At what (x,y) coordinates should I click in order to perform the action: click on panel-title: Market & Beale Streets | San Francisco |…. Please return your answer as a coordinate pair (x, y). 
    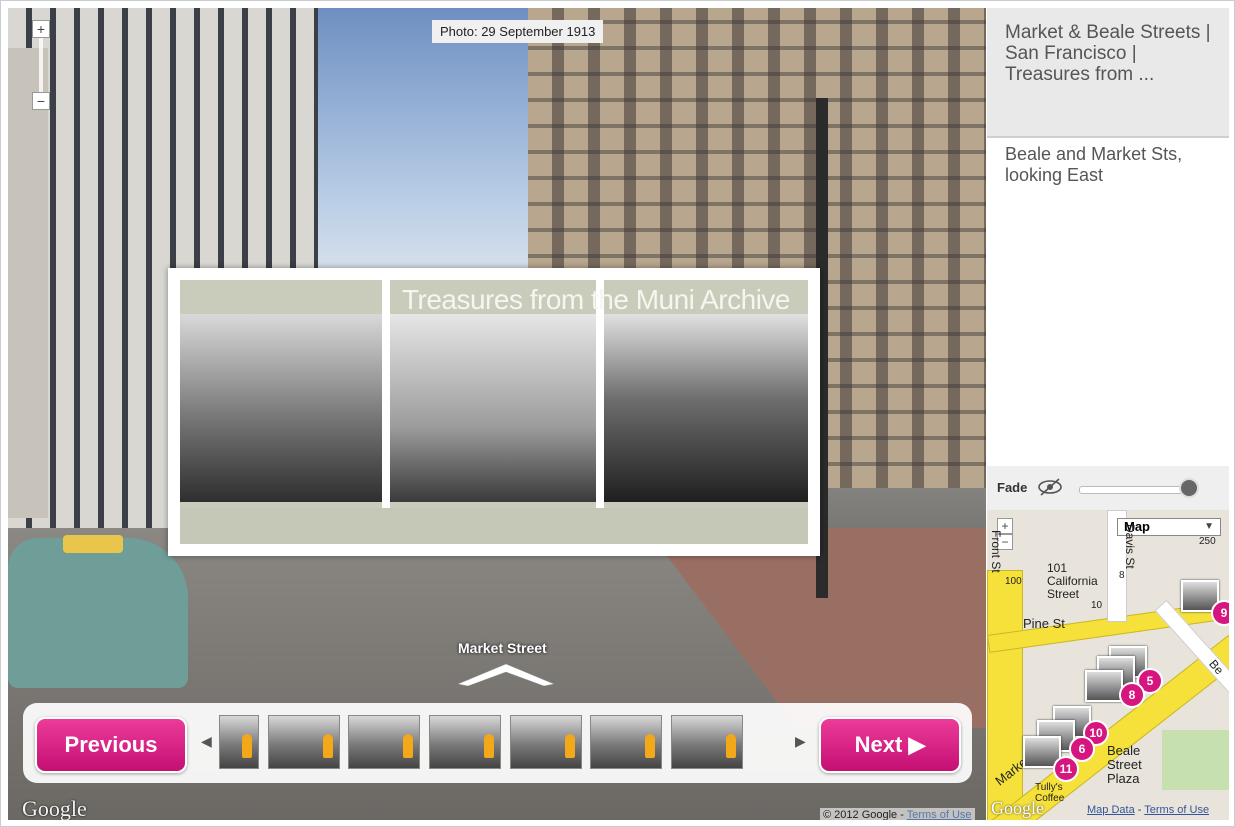
    Looking at the image, I should click on (1108, 73).